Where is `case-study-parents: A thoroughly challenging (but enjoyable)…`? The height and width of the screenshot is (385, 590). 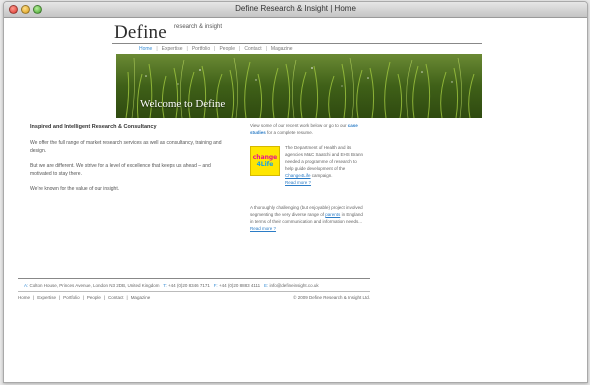
case-study-parents: A thoroughly challenging (but enjoyable)… is located at coordinates (307, 218).